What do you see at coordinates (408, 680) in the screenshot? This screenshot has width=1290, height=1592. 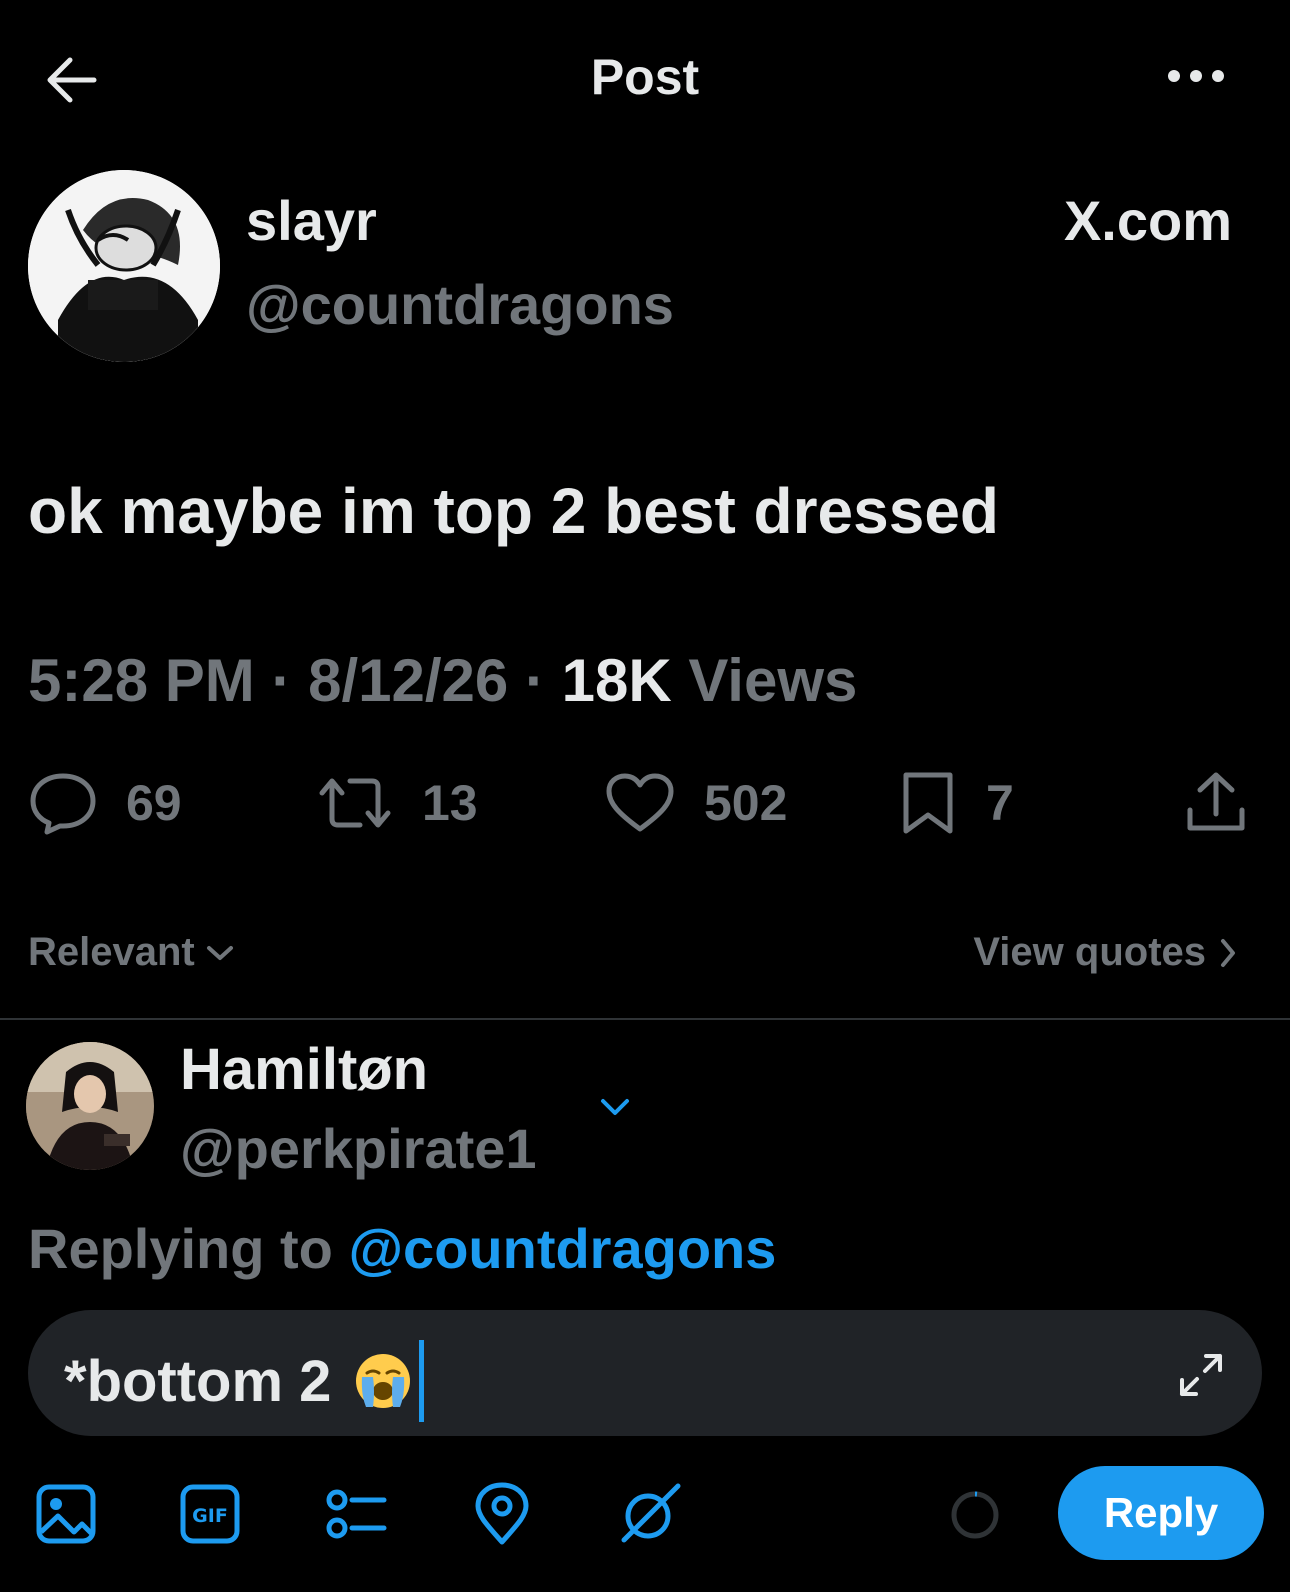 I see `post-date: 8/12/26` at bounding box center [408, 680].